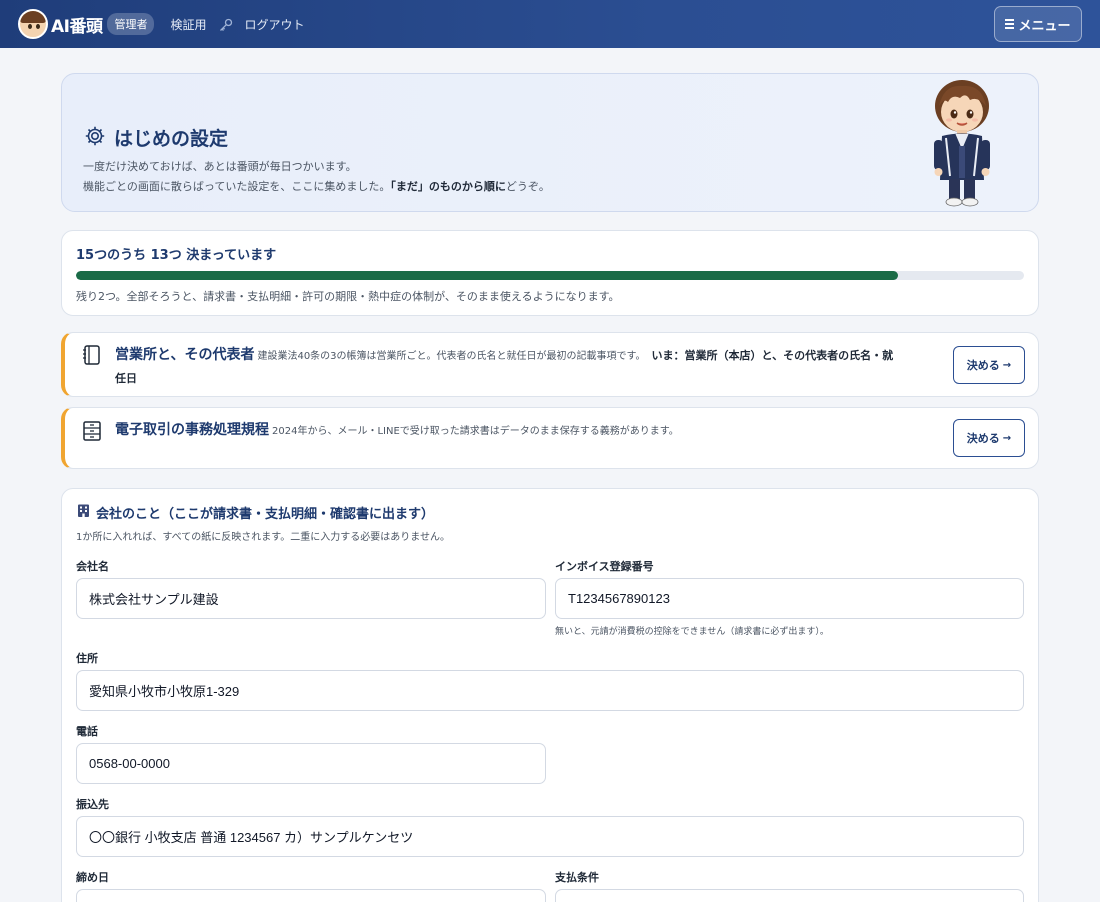  Describe the element at coordinates (92, 566) in the screenshot. I see `company-name-label: 会社名` at that location.